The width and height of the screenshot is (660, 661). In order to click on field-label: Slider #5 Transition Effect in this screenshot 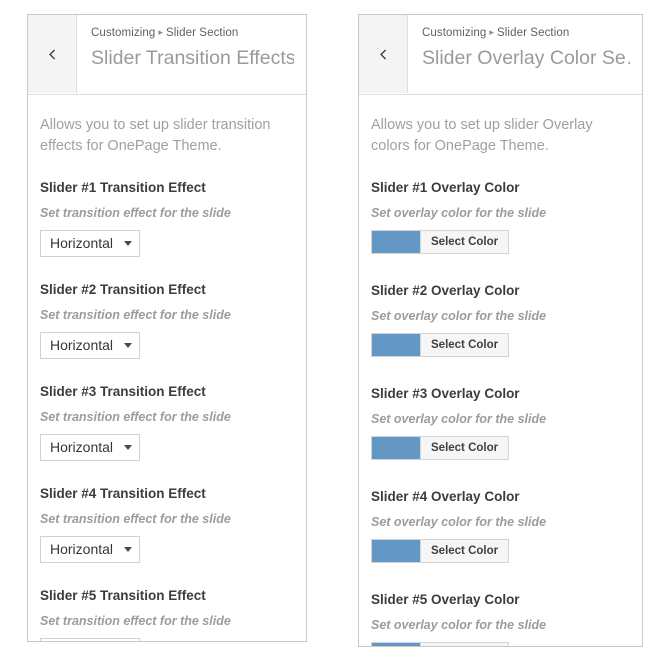, I will do `click(123, 596)`.